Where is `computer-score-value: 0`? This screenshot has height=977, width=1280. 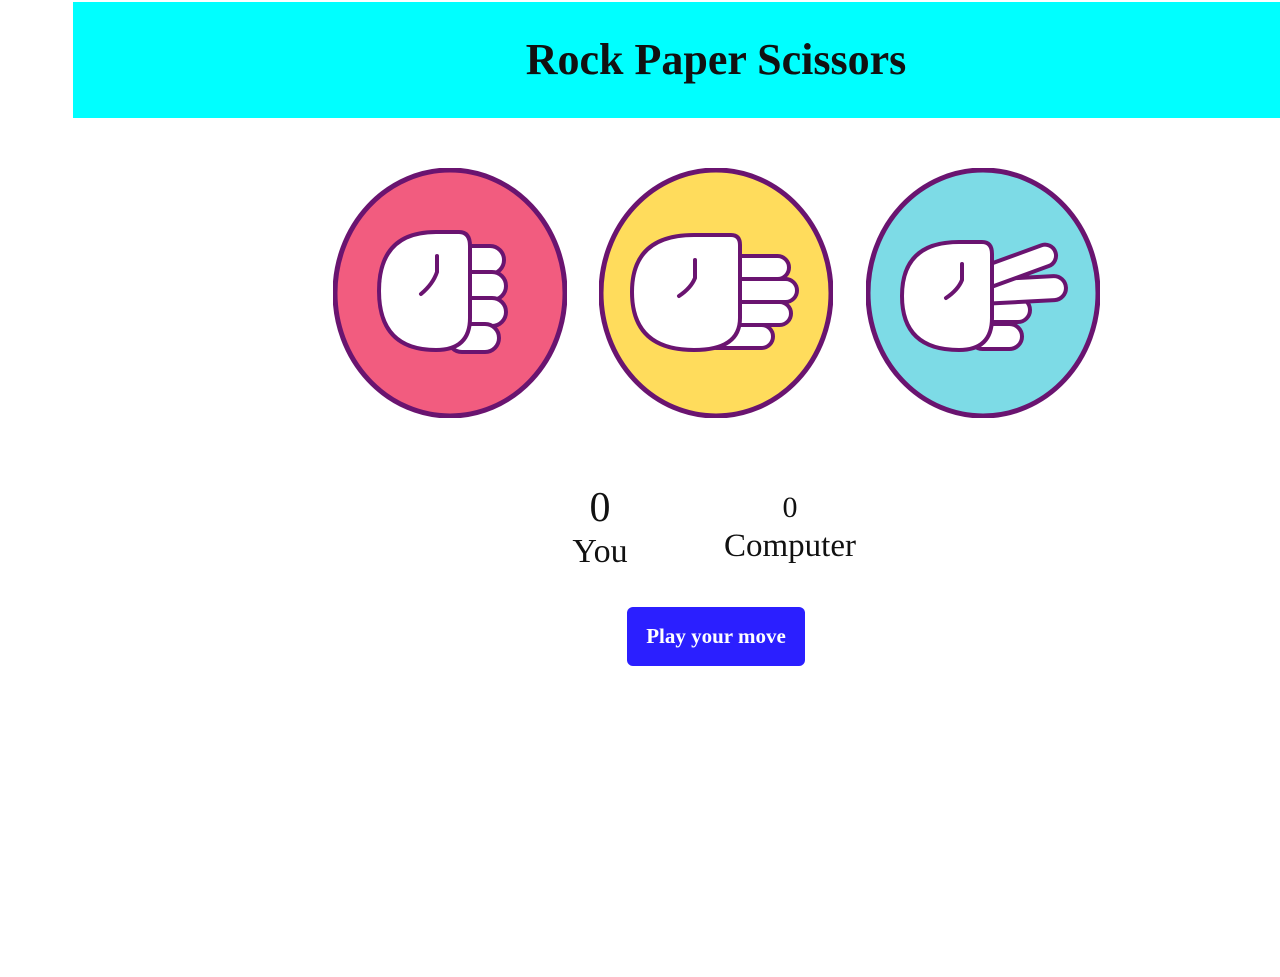 computer-score-value: 0 is located at coordinates (790, 507).